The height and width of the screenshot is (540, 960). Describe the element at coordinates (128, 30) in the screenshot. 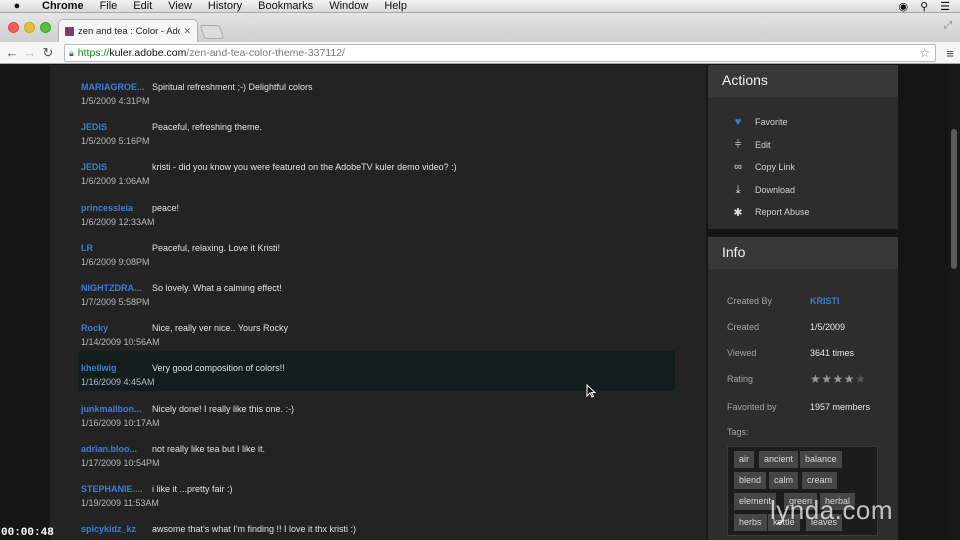

I see `browser-tab-active: zen and tea : Color - Adobe ✕` at that location.